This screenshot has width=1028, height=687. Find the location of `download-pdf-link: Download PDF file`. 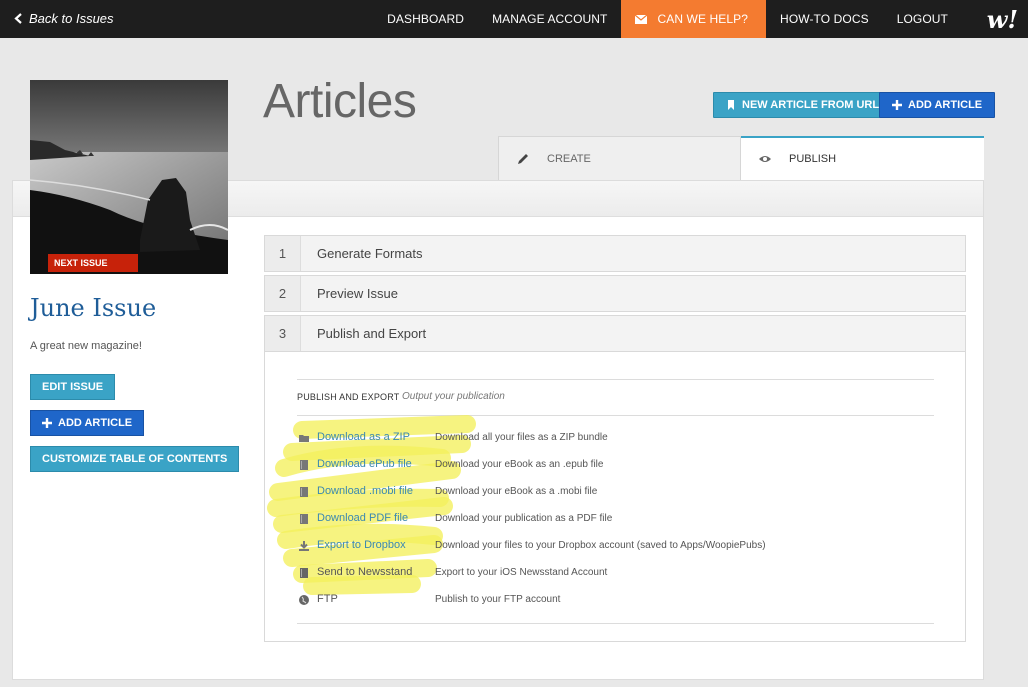

download-pdf-link: Download PDF file is located at coordinates (362, 518).